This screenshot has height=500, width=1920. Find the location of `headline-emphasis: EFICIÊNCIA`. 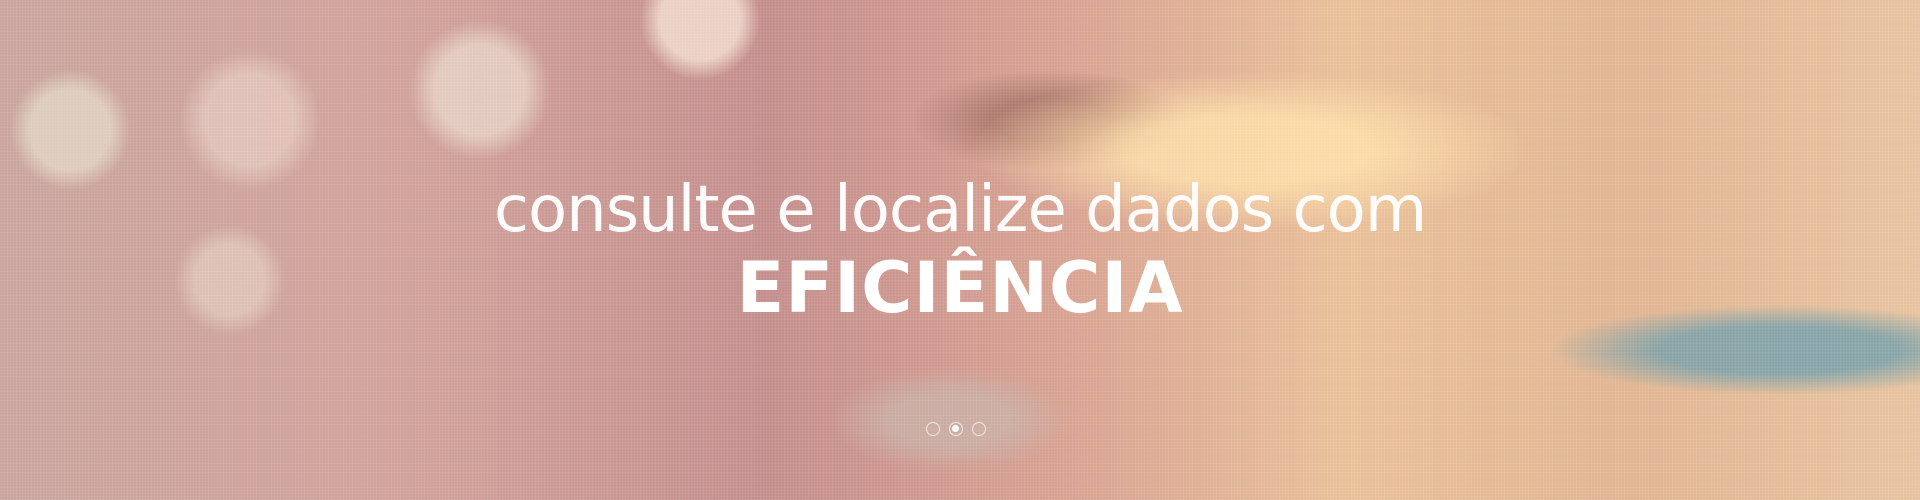

headline-emphasis: EFICIÊNCIA is located at coordinates (960, 288).